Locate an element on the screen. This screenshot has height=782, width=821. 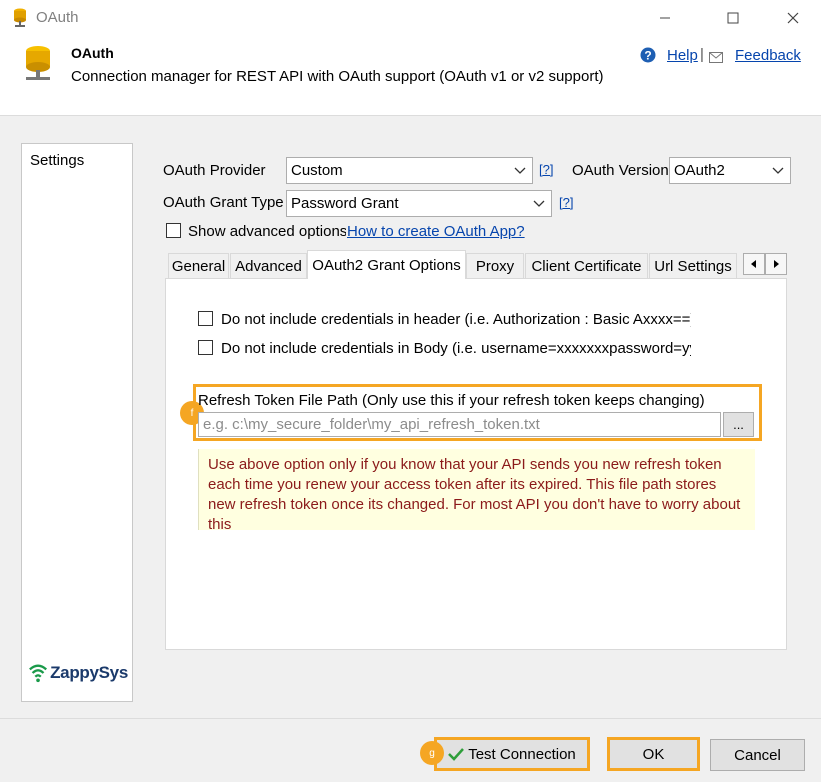
tab-oauth2-grant-options: OAuth2 Grant Options is located at coordinates (386, 264).